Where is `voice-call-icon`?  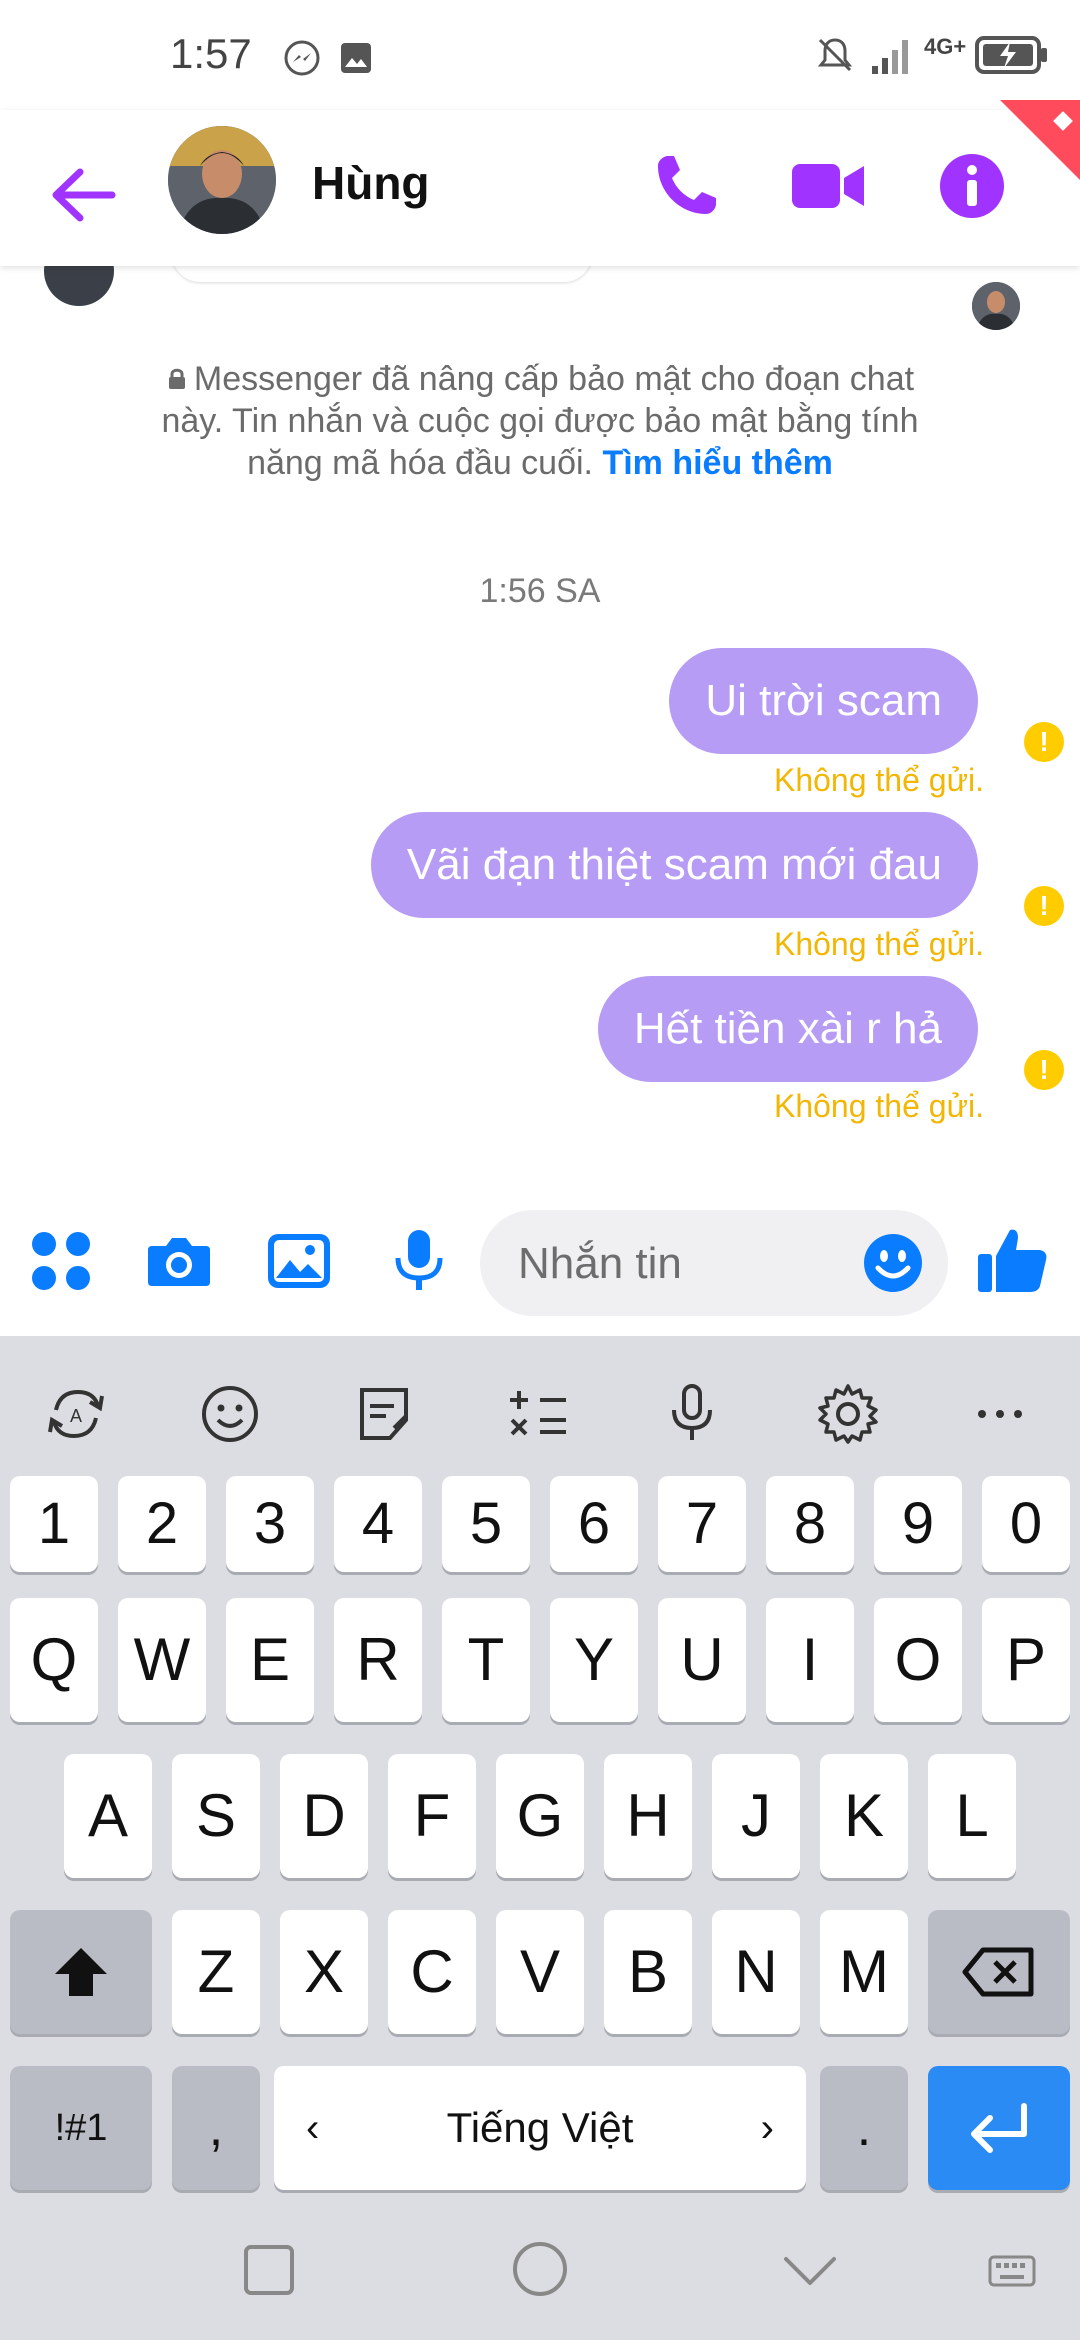 voice-call-icon is located at coordinates (686, 186).